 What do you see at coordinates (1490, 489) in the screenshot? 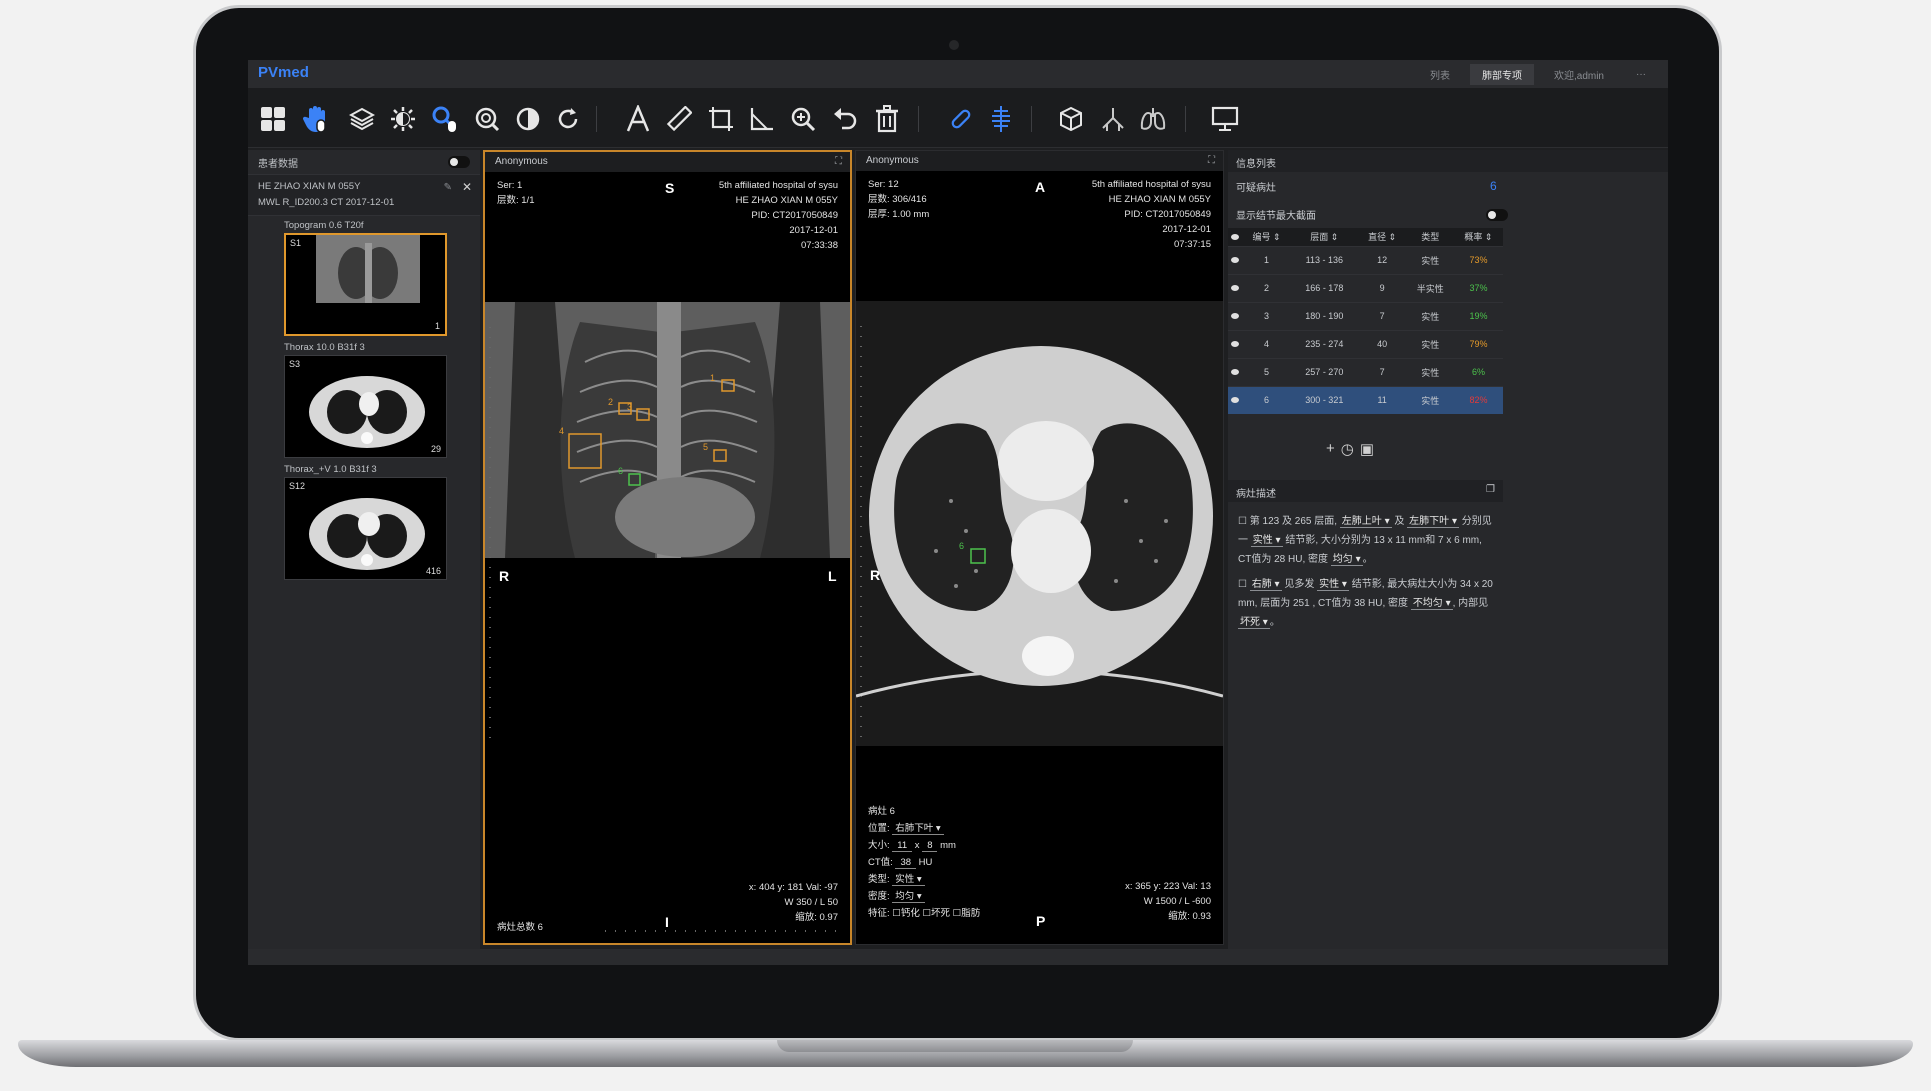
I see `copy-icon: ❐` at bounding box center [1490, 489].